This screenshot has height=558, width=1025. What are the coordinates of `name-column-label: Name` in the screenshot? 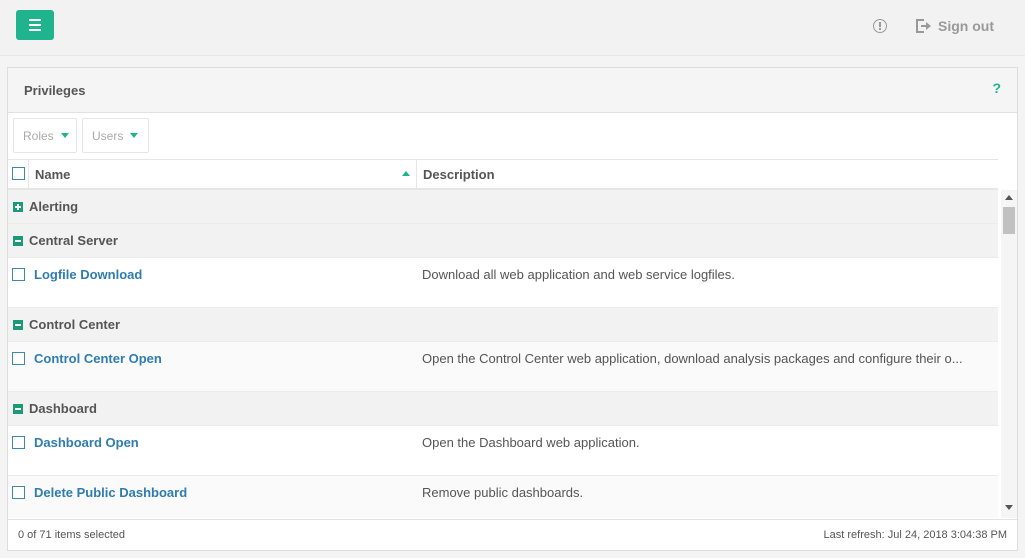 It's located at (53, 174).